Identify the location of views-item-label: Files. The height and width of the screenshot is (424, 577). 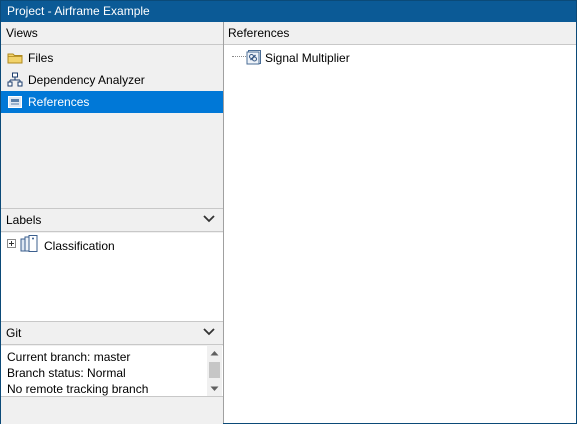
(41, 58).